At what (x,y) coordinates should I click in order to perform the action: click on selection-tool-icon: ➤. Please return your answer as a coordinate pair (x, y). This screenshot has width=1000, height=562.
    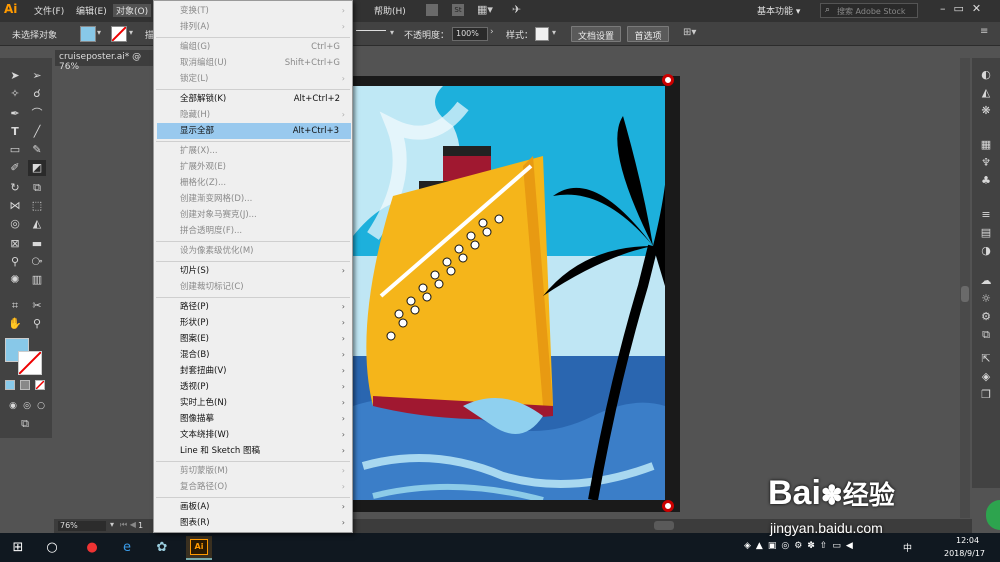
    Looking at the image, I should click on (15, 76).